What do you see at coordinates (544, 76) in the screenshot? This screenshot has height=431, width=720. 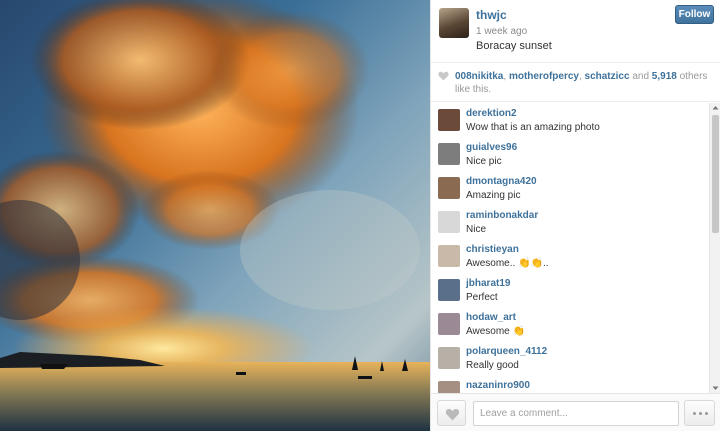 I see `liker-username: motherofpercy` at bounding box center [544, 76].